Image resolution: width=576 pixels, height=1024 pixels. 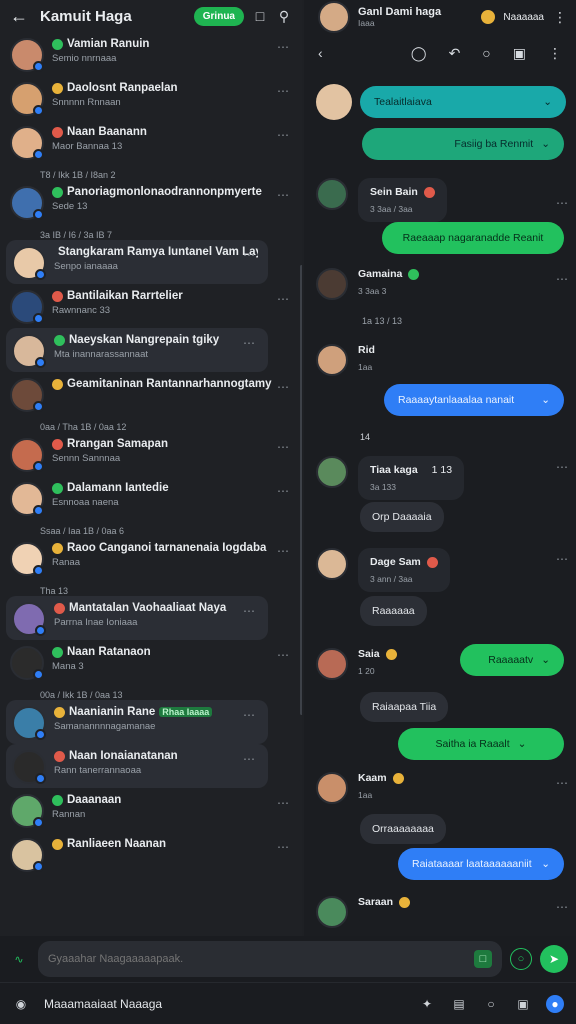 I want to click on attach-icon: □, so click(x=483, y=959).